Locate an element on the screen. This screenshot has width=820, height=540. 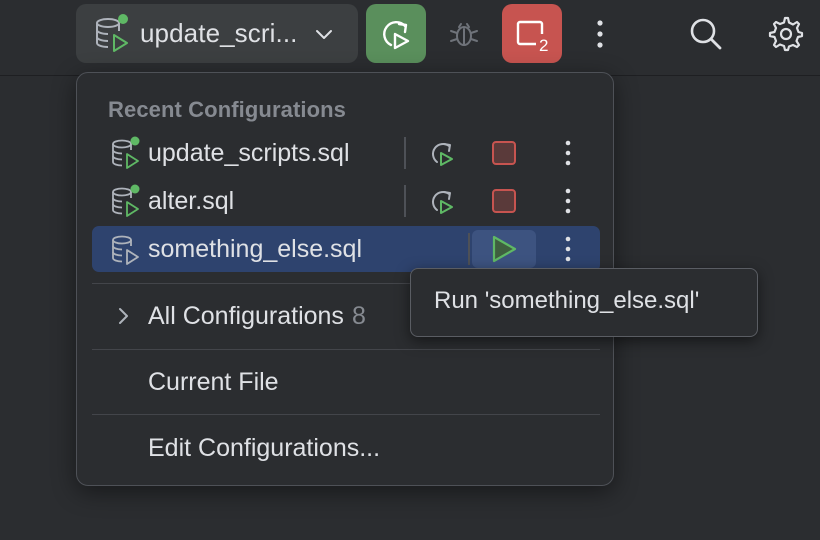
debug-button is located at coordinates (464, 33).